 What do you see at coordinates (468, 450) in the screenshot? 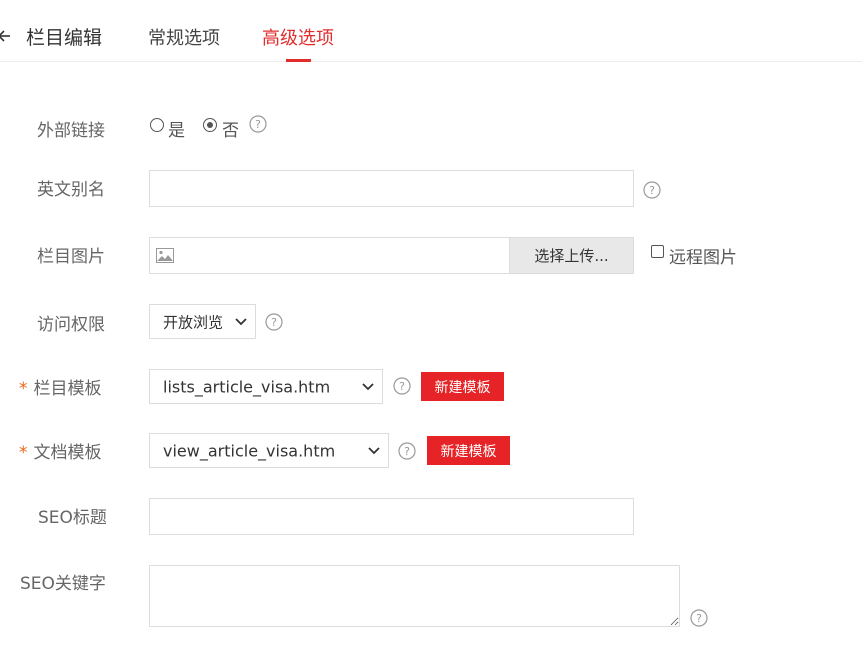
I see `new-doc-template-button: 新建模板` at bounding box center [468, 450].